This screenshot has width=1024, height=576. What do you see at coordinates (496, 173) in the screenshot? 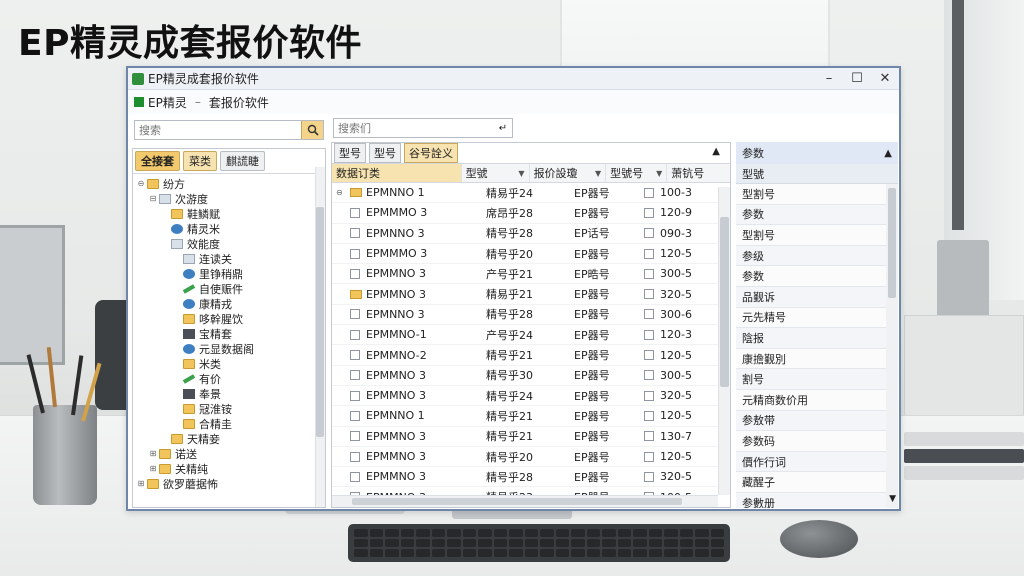
I see `column-header-type: 型號 ▼` at bounding box center [496, 173].